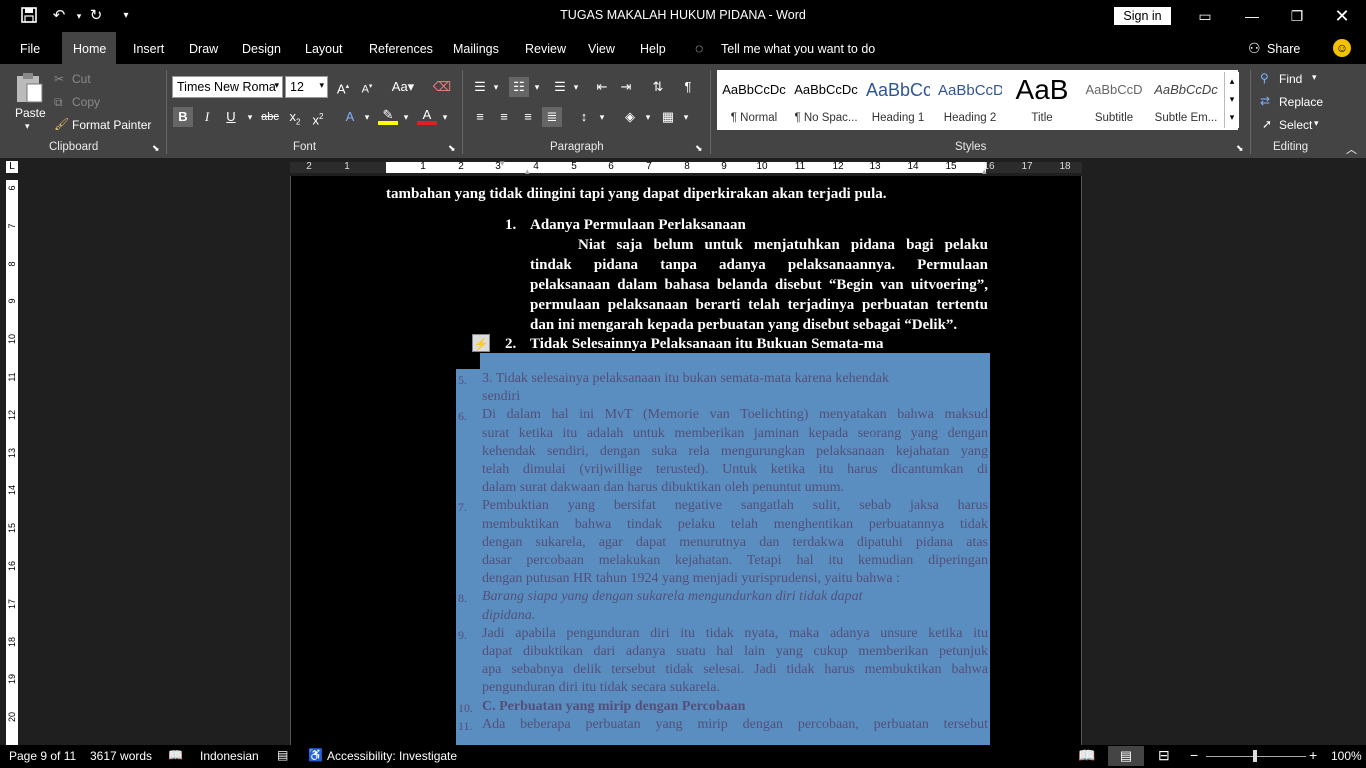  I want to click on grow-font-icon: A▴, so click(343, 87).